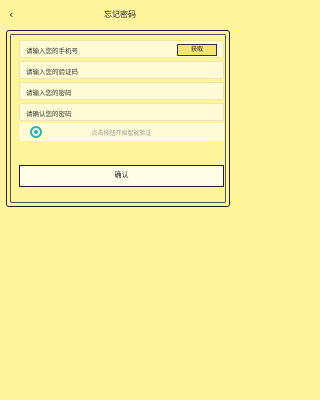  Describe the element at coordinates (52, 72) in the screenshot. I see `code-placeholder: 请输入您的验证码` at that location.